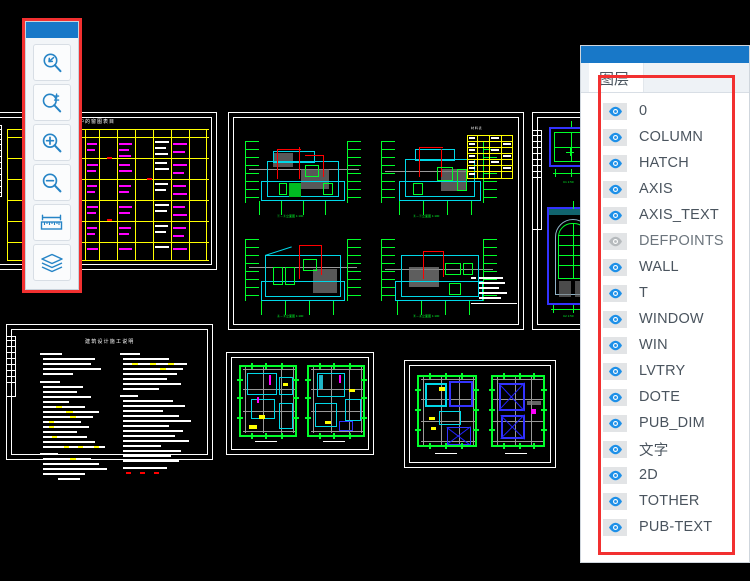 The height and width of the screenshot is (581, 750). I want to click on layer-row: DOTE, so click(665, 397).